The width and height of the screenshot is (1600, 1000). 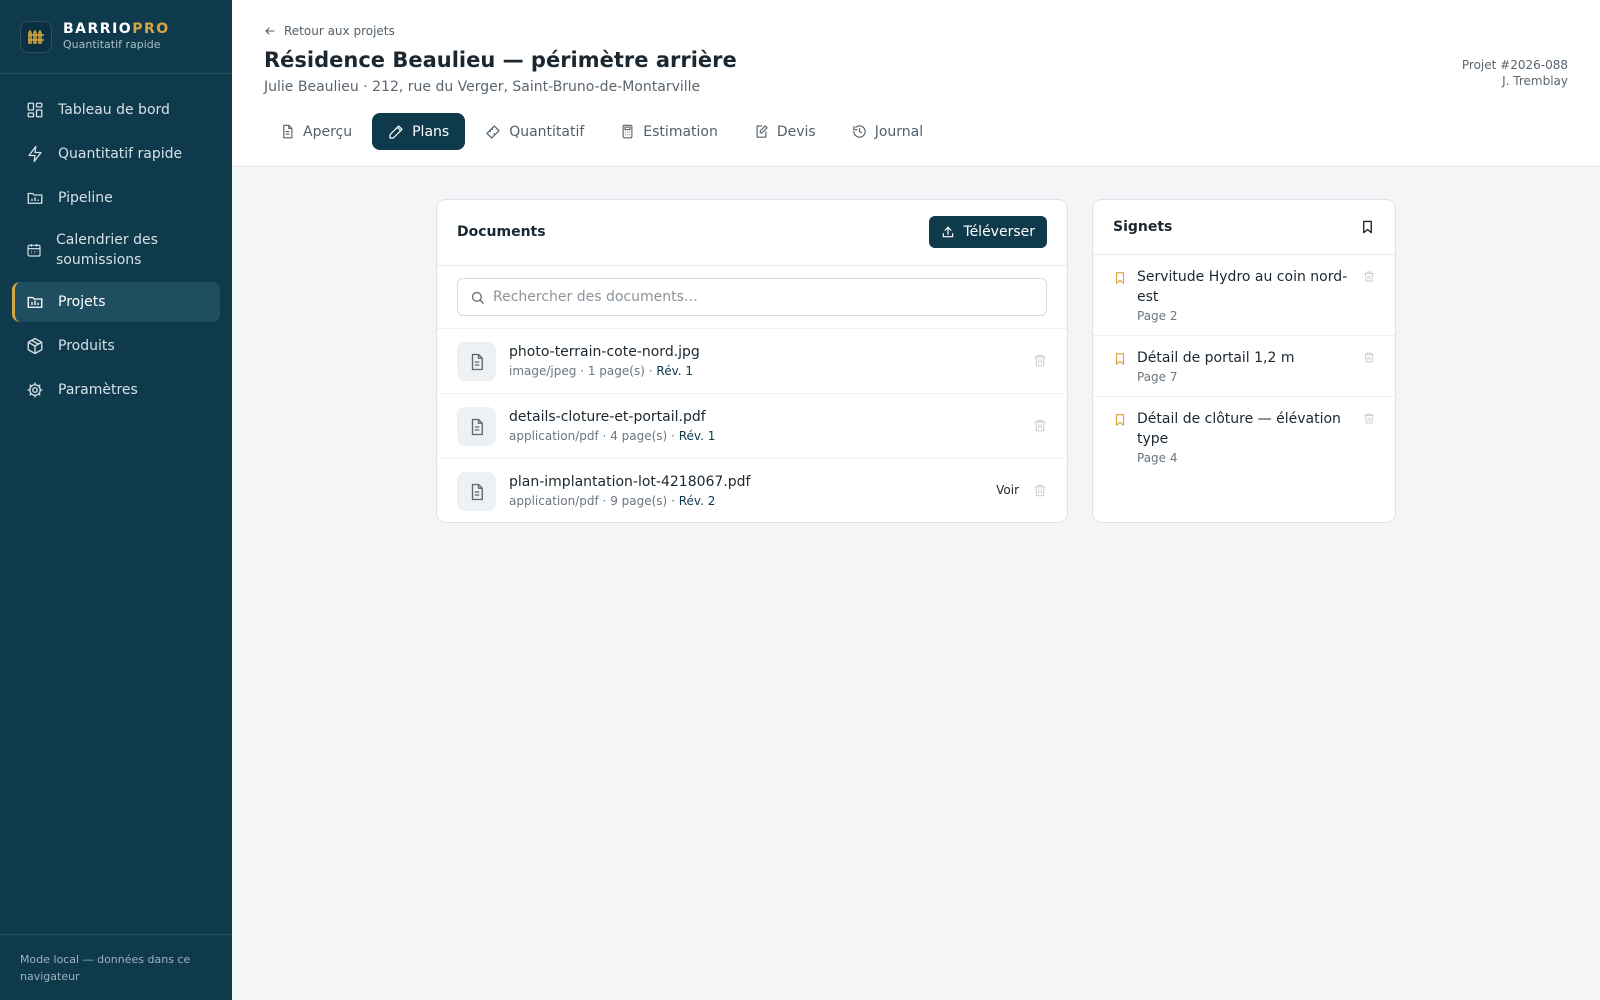 I want to click on sidebar-item-pipeline: Pipeline, so click(x=116, y=198).